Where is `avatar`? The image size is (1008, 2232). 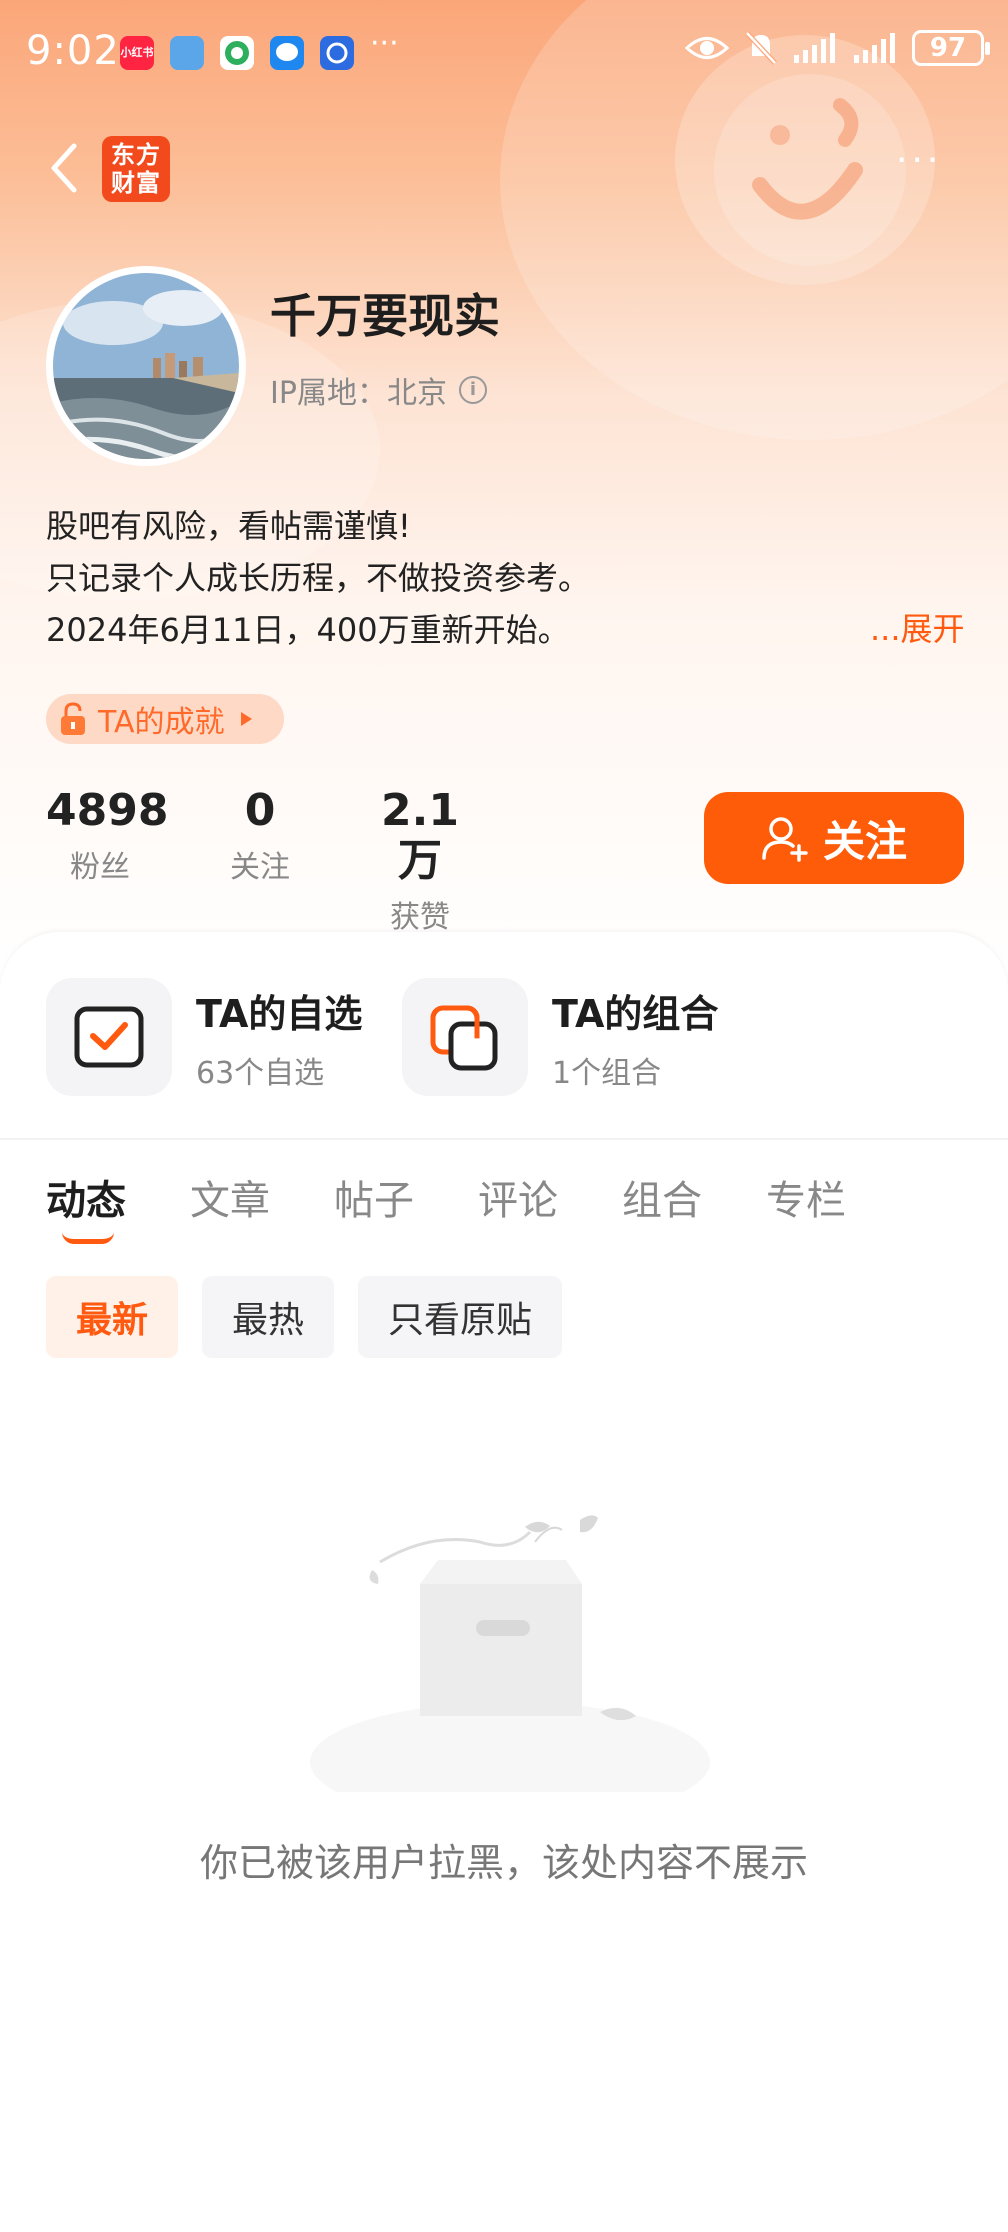
avatar is located at coordinates (146, 366).